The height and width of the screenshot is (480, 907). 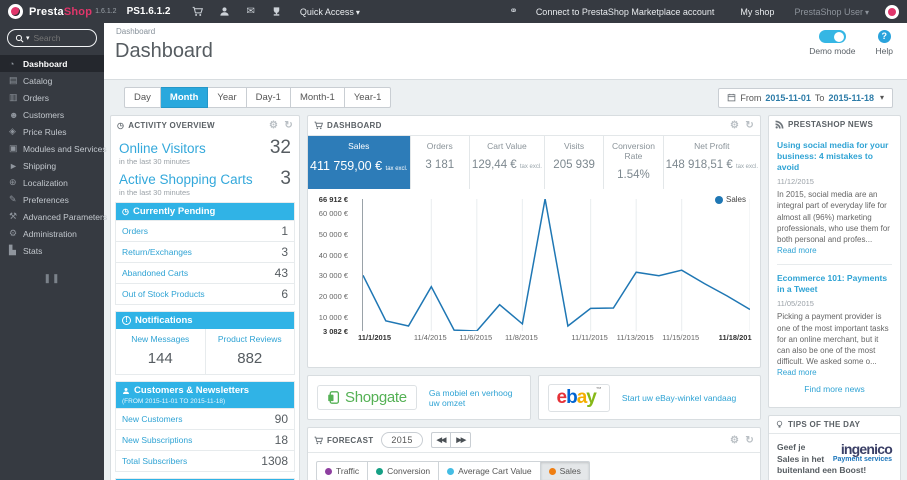 I want to click on x-axis-tick: 11/13/2015, so click(x=635, y=337).